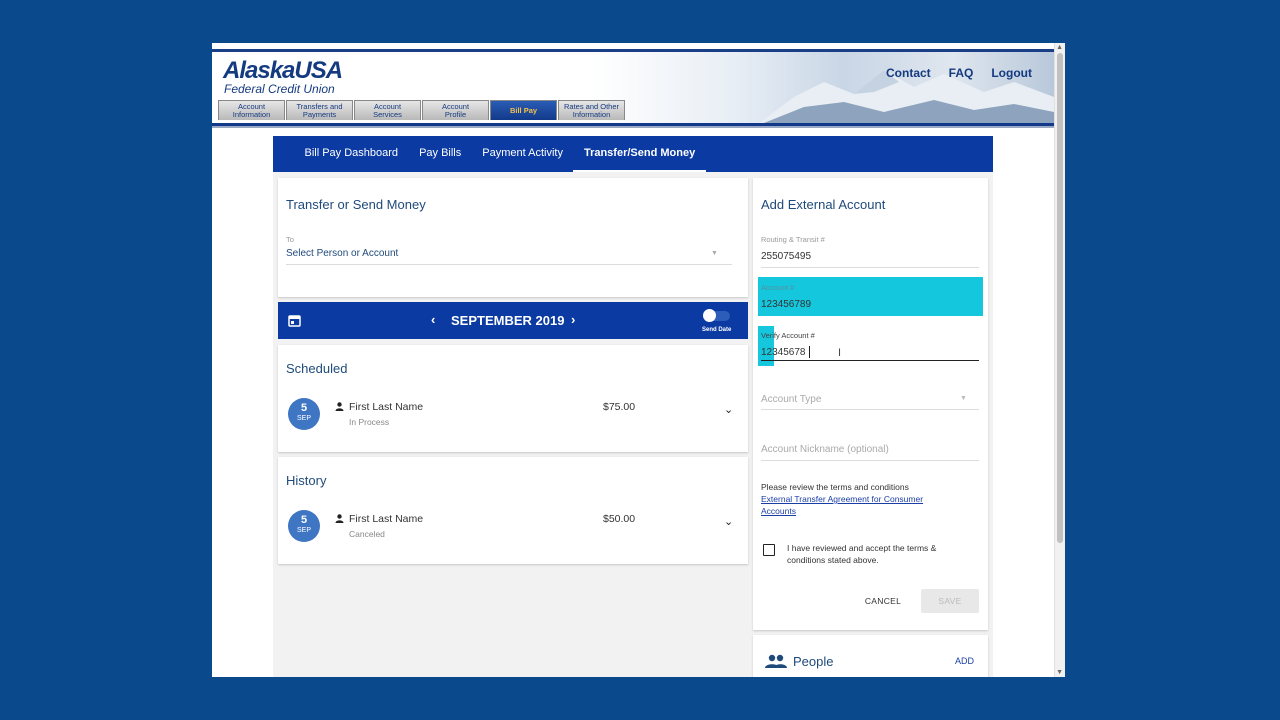 Image resolution: width=1280 pixels, height=720 pixels. What do you see at coordinates (717, 330) in the screenshot?
I see `send-date-label: Send Date` at bounding box center [717, 330].